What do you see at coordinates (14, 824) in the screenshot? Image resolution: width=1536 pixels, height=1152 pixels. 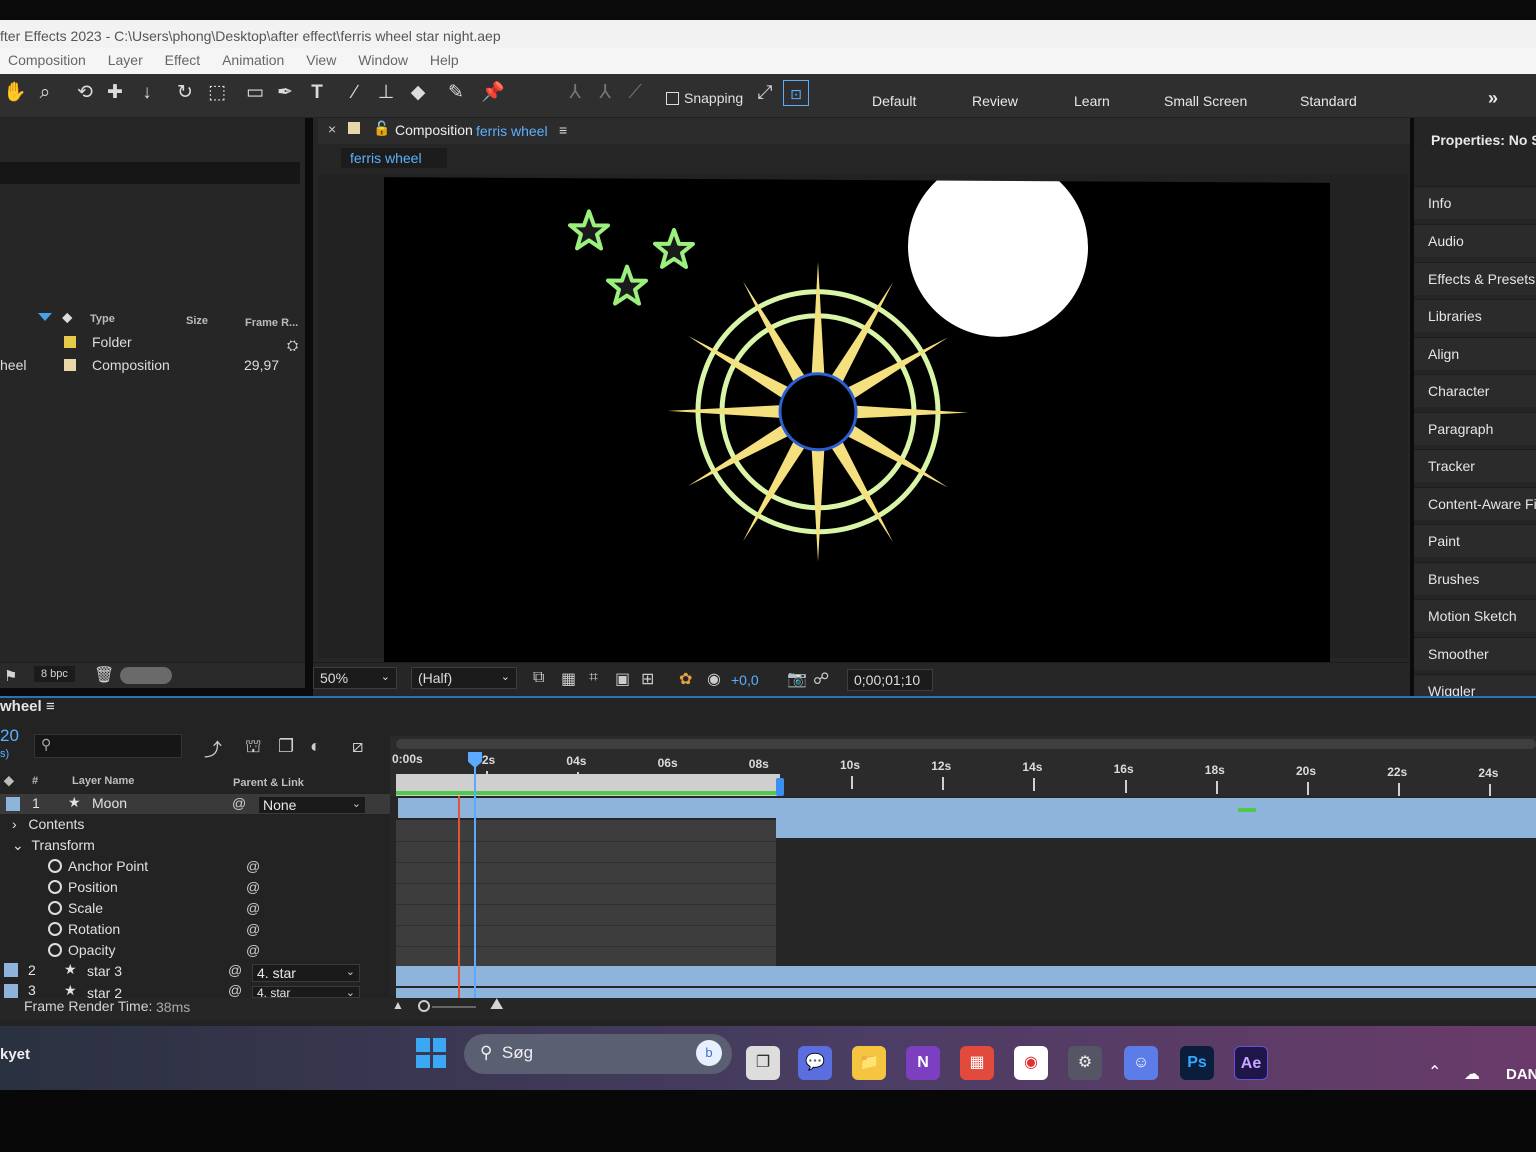 I see `chevron-right-icon: ›` at bounding box center [14, 824].